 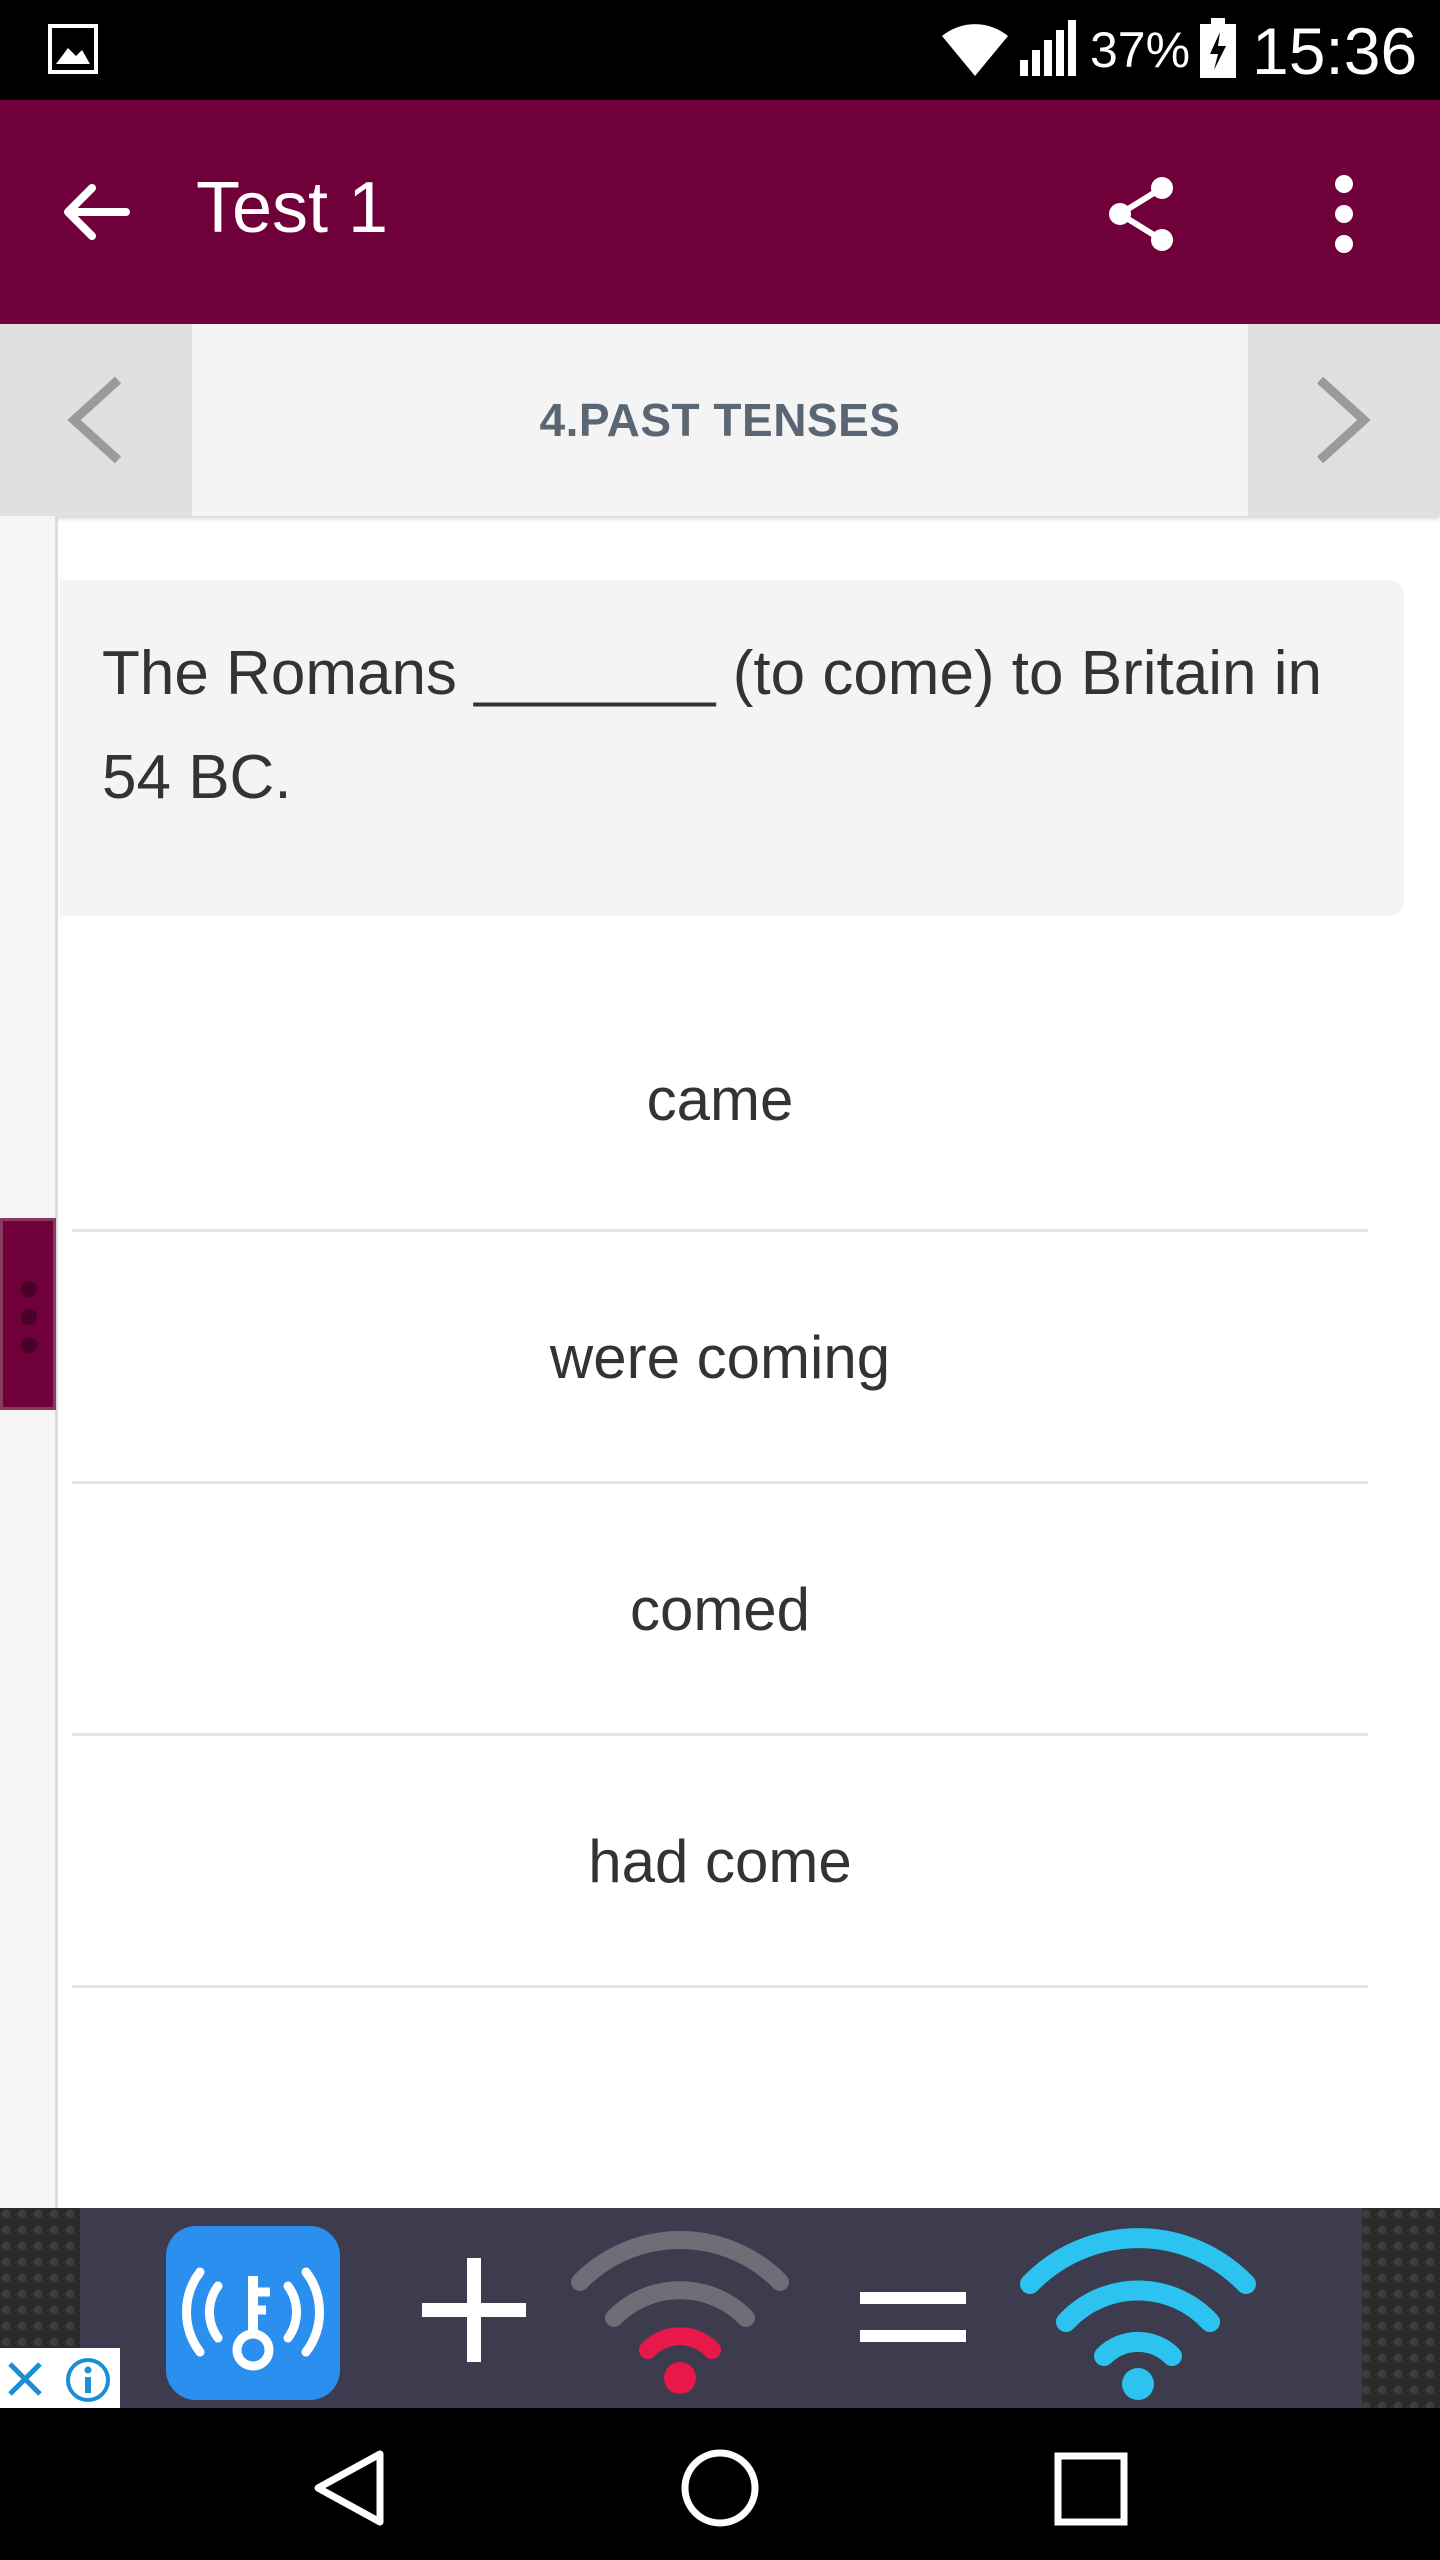 I want to click on battery-charging-icon, so click(x=1218, y=48).